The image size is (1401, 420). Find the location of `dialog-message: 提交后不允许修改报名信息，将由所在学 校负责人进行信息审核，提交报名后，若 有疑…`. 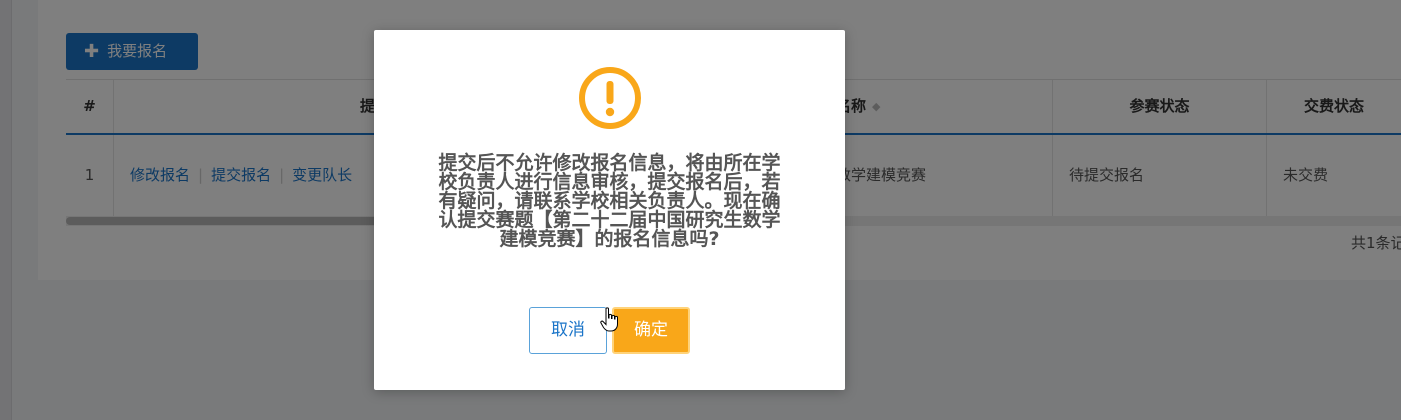

dialog-message: 提交后不允许修改报名信息，将由所在学 校负责人进行信息审核，提交报名后，若 有疑… is located at coordinates (609, 201).